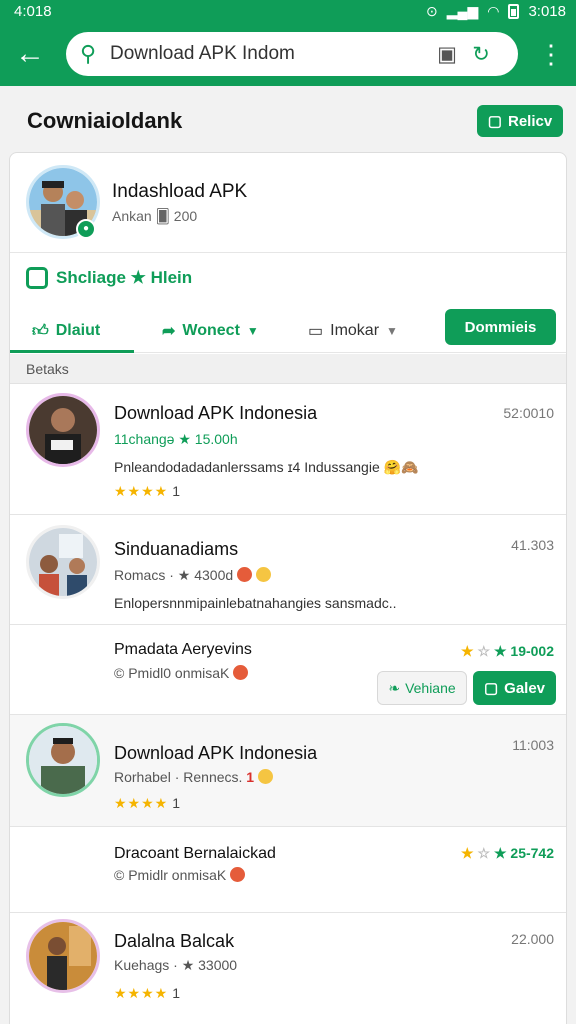 This screenshot has width=576, height=1024. Describe the element at coordinates (525, 688) in the screenshot. I see `reply-action-label: Galev` at that location.